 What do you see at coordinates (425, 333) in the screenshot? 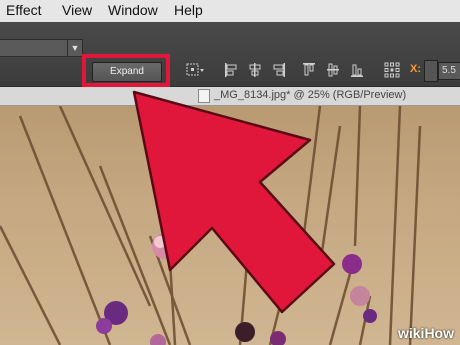
I see `wikihow-watermark: wikiHow` at bounding box center [425, 333].